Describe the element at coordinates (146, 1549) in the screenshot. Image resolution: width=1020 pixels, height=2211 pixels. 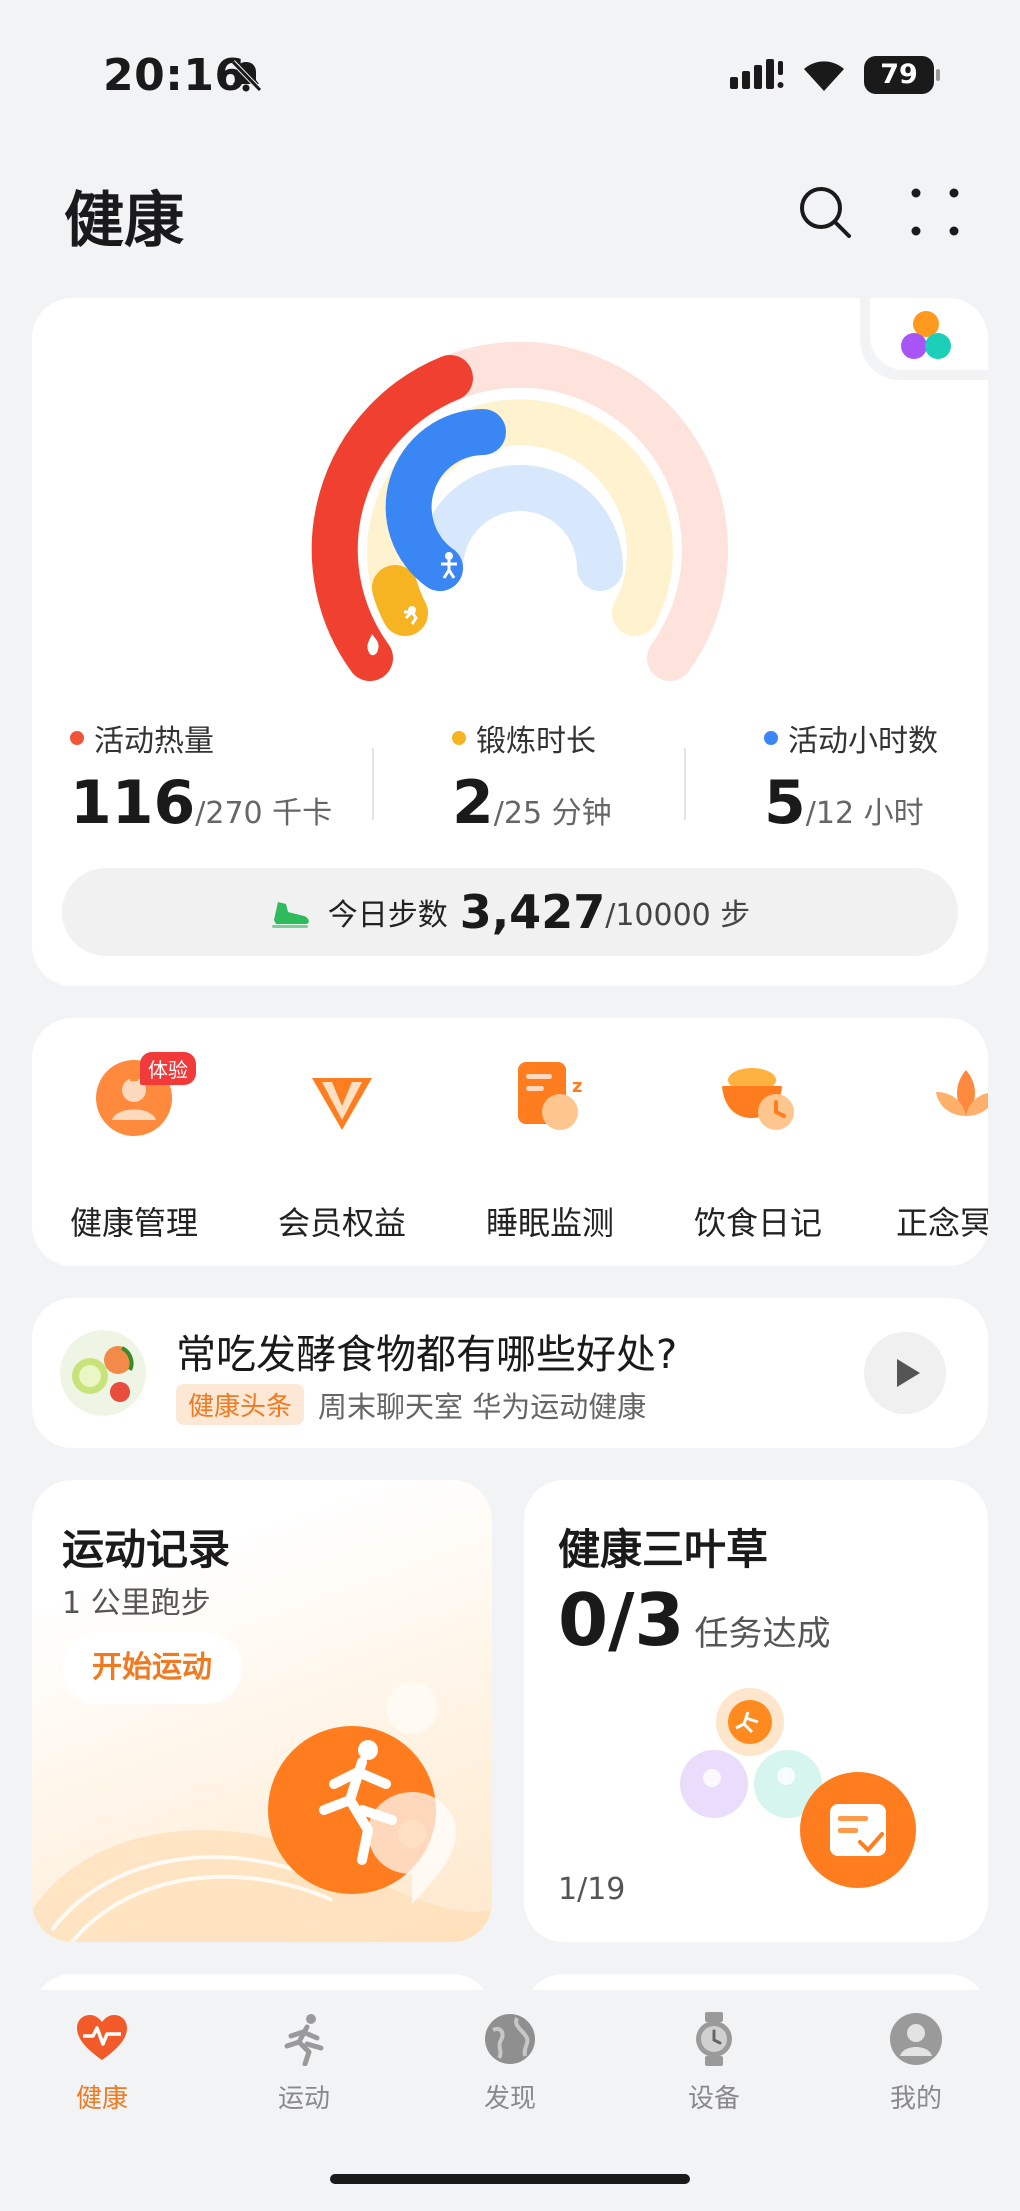
I see `sport-record-title: 运动记录` at that location.